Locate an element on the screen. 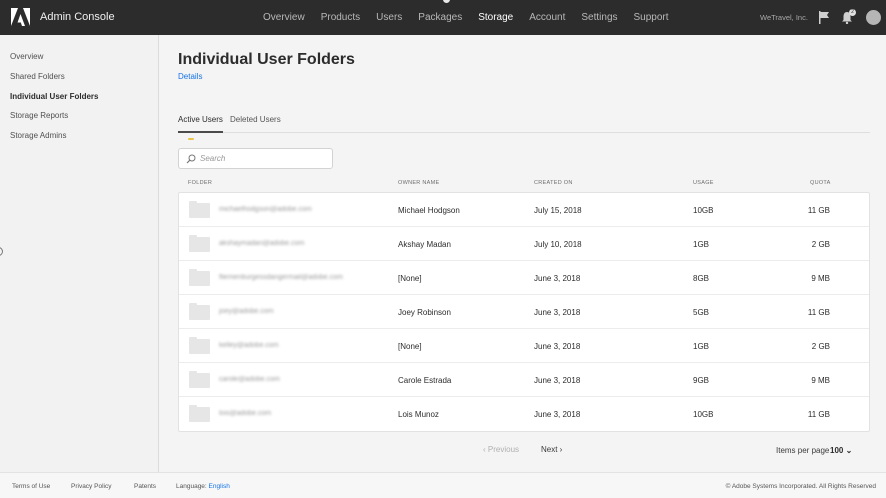 The image size is (886, 498). folder-name: kelley@adobe.com is located at coordinates (249, 345).